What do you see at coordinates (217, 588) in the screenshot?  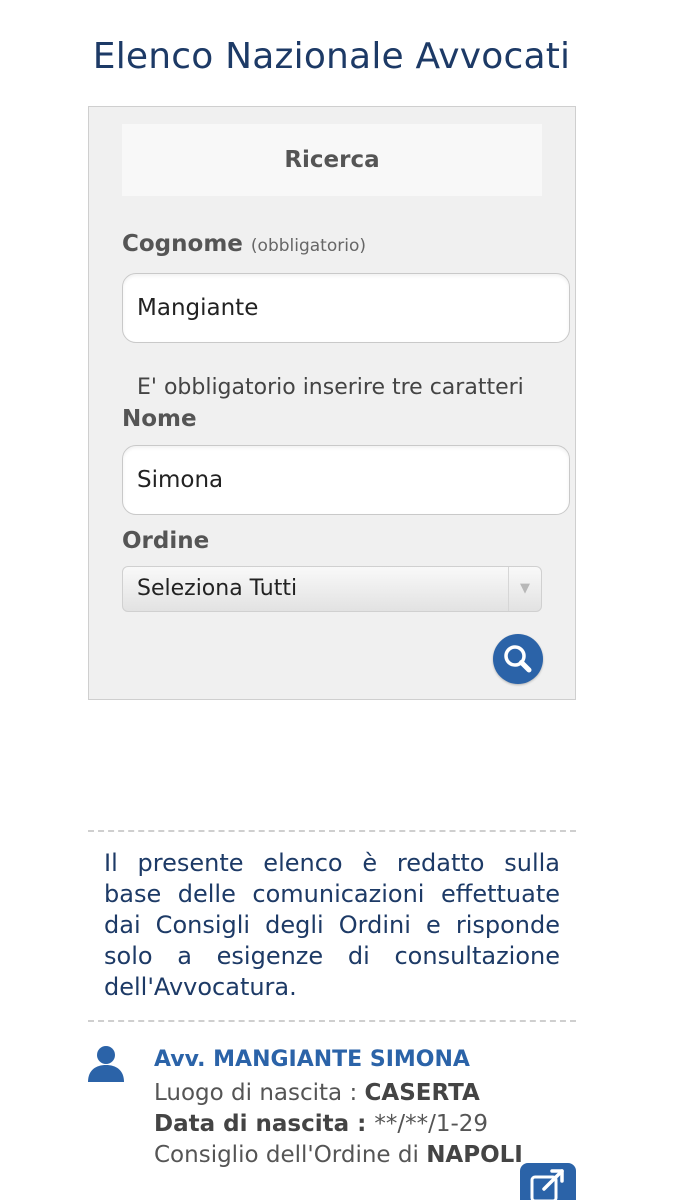 I see `ordine-selected-value: Seleziona Tutti` at bounding box center [217, 588].